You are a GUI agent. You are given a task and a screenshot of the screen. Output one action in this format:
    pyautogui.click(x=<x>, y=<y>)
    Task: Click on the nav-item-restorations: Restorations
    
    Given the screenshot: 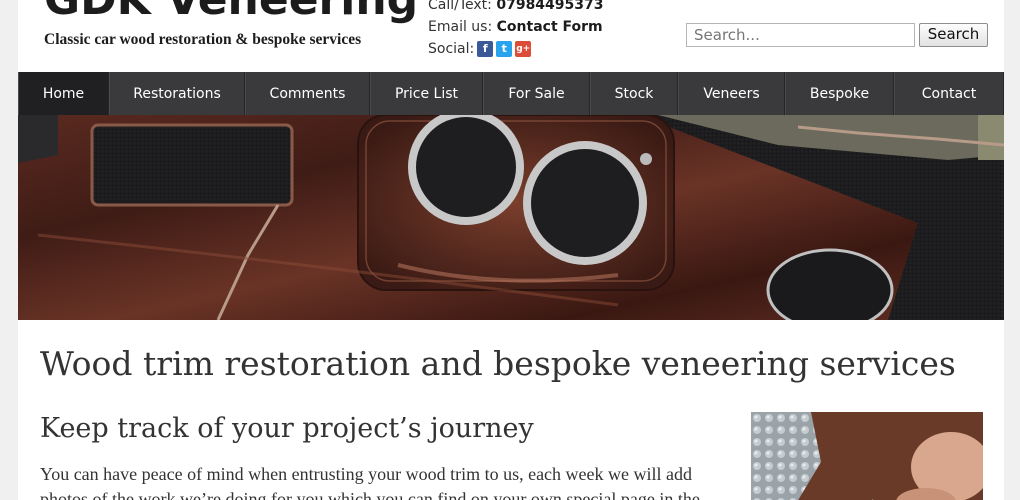 What is the action you would take?
    pyautogui.click(x=177, y=93)
    